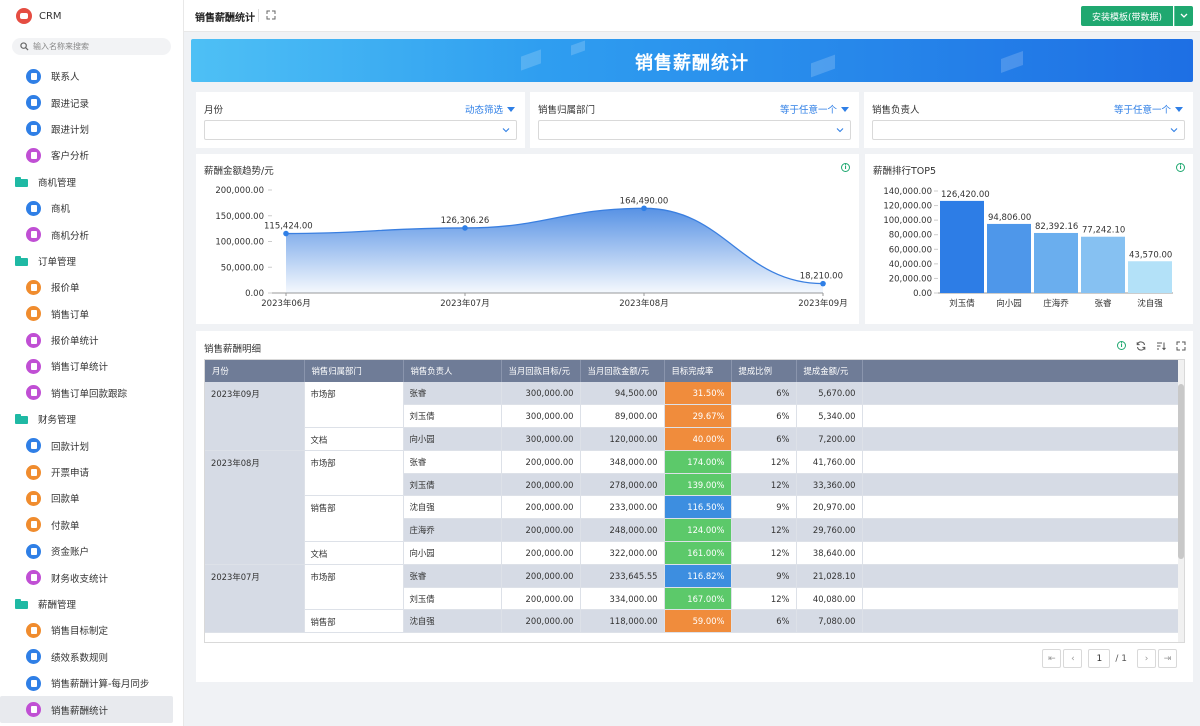  Describe the element at coordinates (91, 46) in the screenshot. I see `search-input: 输入名称来搜索` at that location.